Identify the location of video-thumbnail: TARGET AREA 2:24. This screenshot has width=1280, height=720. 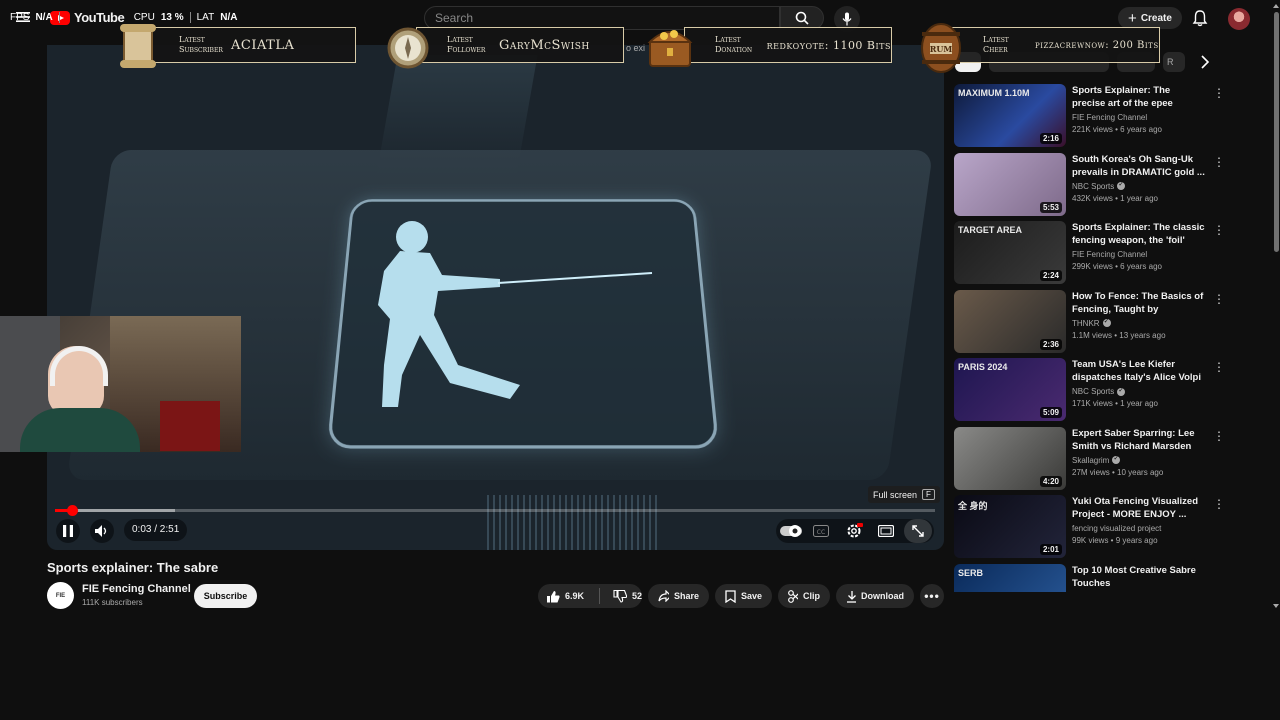
(1010, 252).